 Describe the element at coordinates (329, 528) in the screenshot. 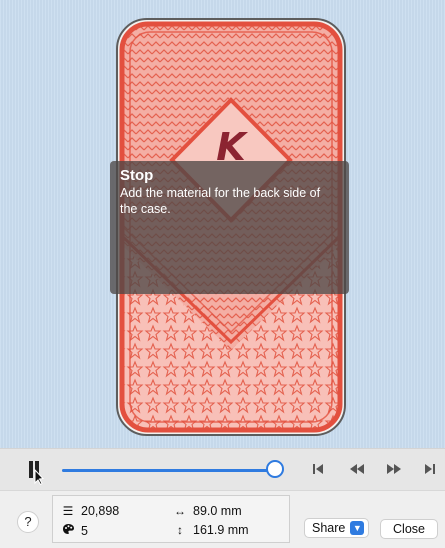

I see `share-label: Share` at that location.